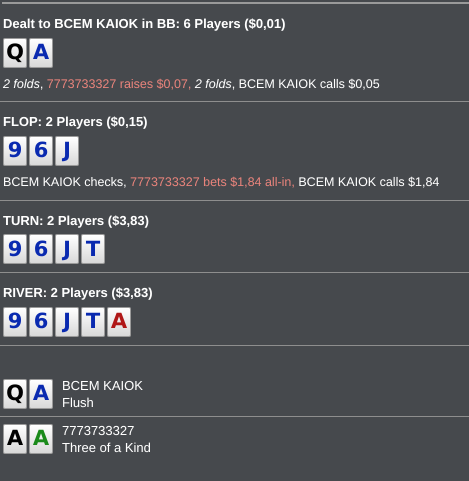 The image size is (469, 481). What do you see at coordinates (144, 24) in the screenshot?
I see `street-heading: Dealt to BCEM KAIOK in BB: 6 Players ($0,01)` at bounding box center [144, 24].